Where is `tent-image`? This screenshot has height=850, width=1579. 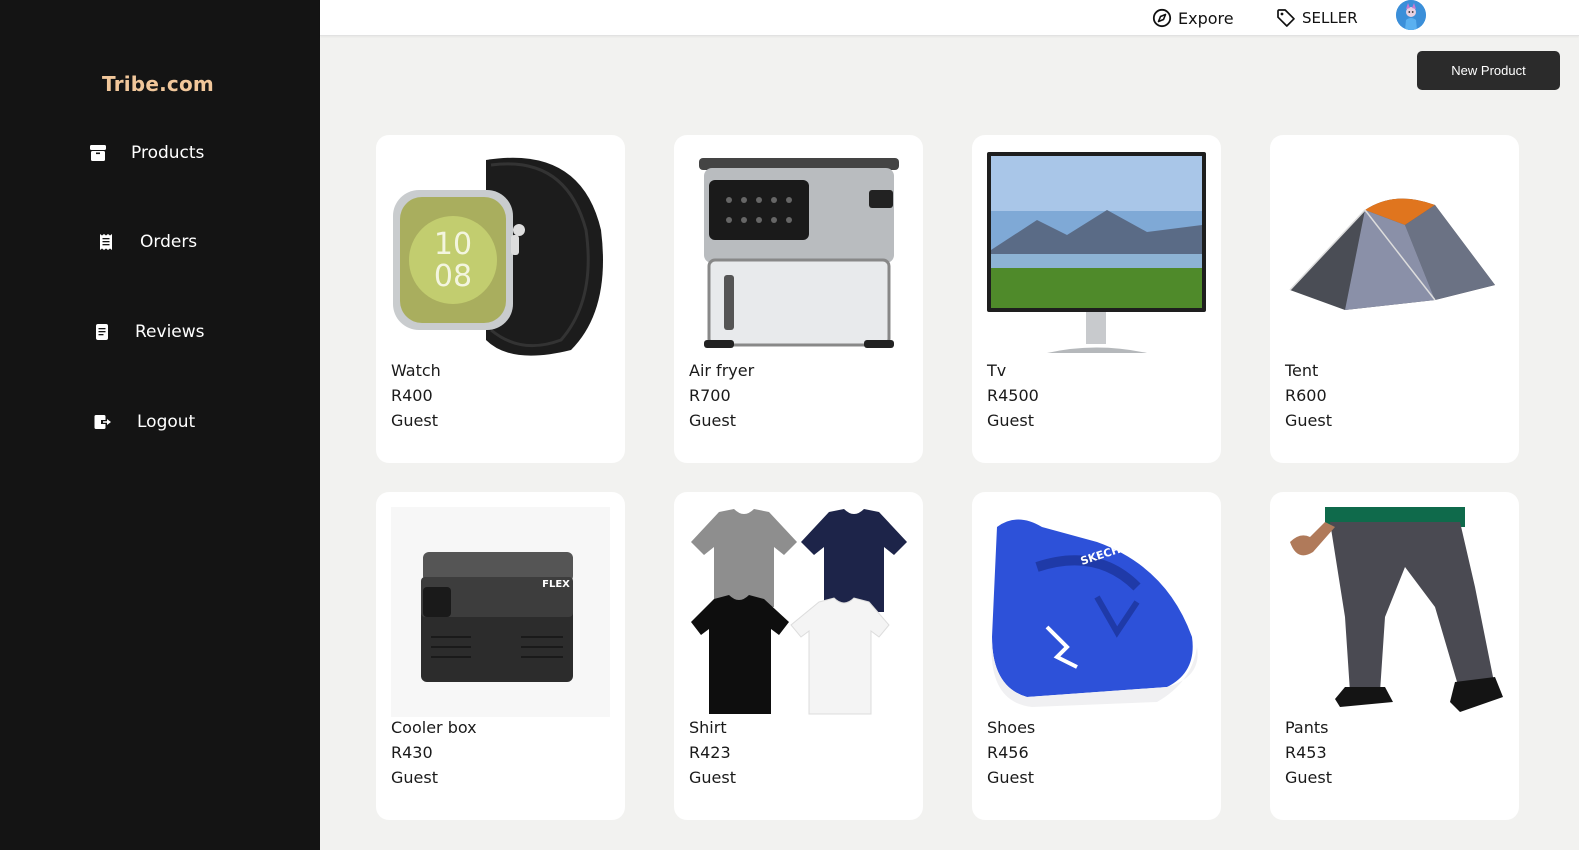 tent-image is located at coordinates (1394, 255).